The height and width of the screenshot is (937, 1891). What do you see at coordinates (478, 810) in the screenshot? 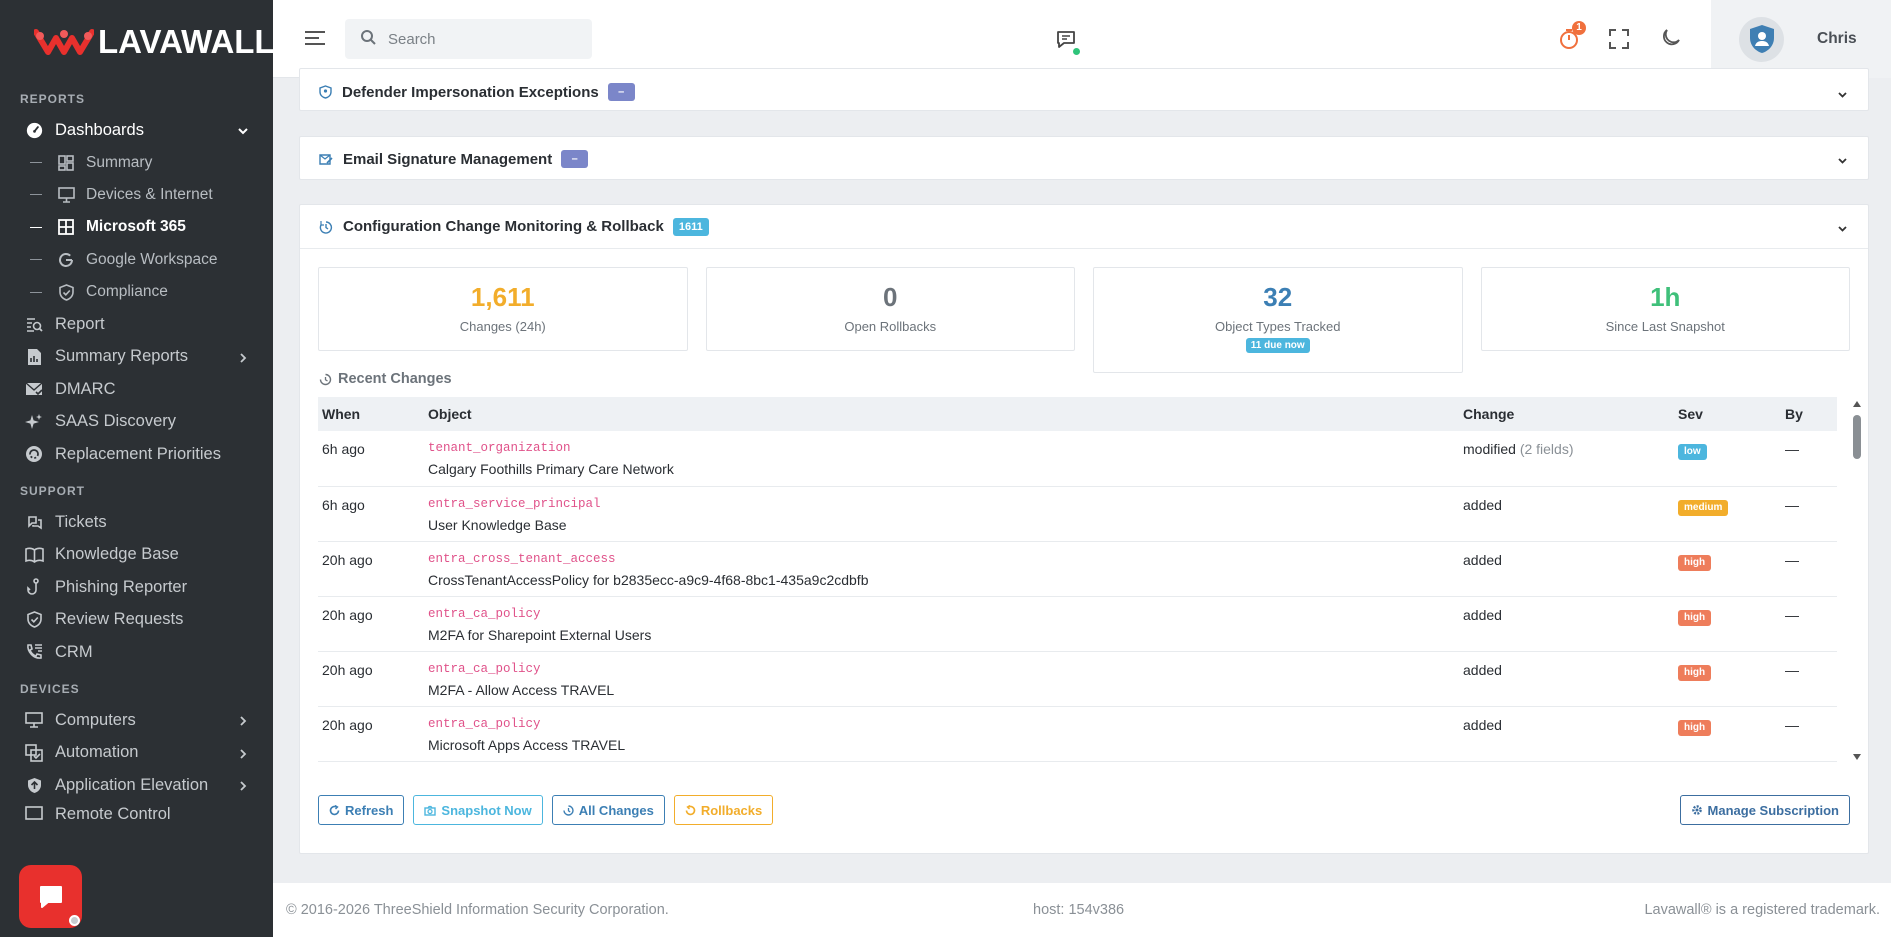
I see `snapshot-now-button: Snapshot Now` at bounding box center [478, 810].